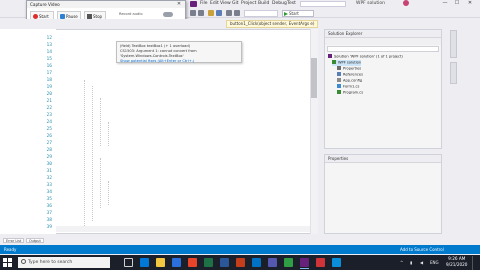 The height and width of the screenshot is (270, 480). What do you see at coordinates (229, 13) in the screenshot?
I see `undo-icon` at bounding box center [229, 13].